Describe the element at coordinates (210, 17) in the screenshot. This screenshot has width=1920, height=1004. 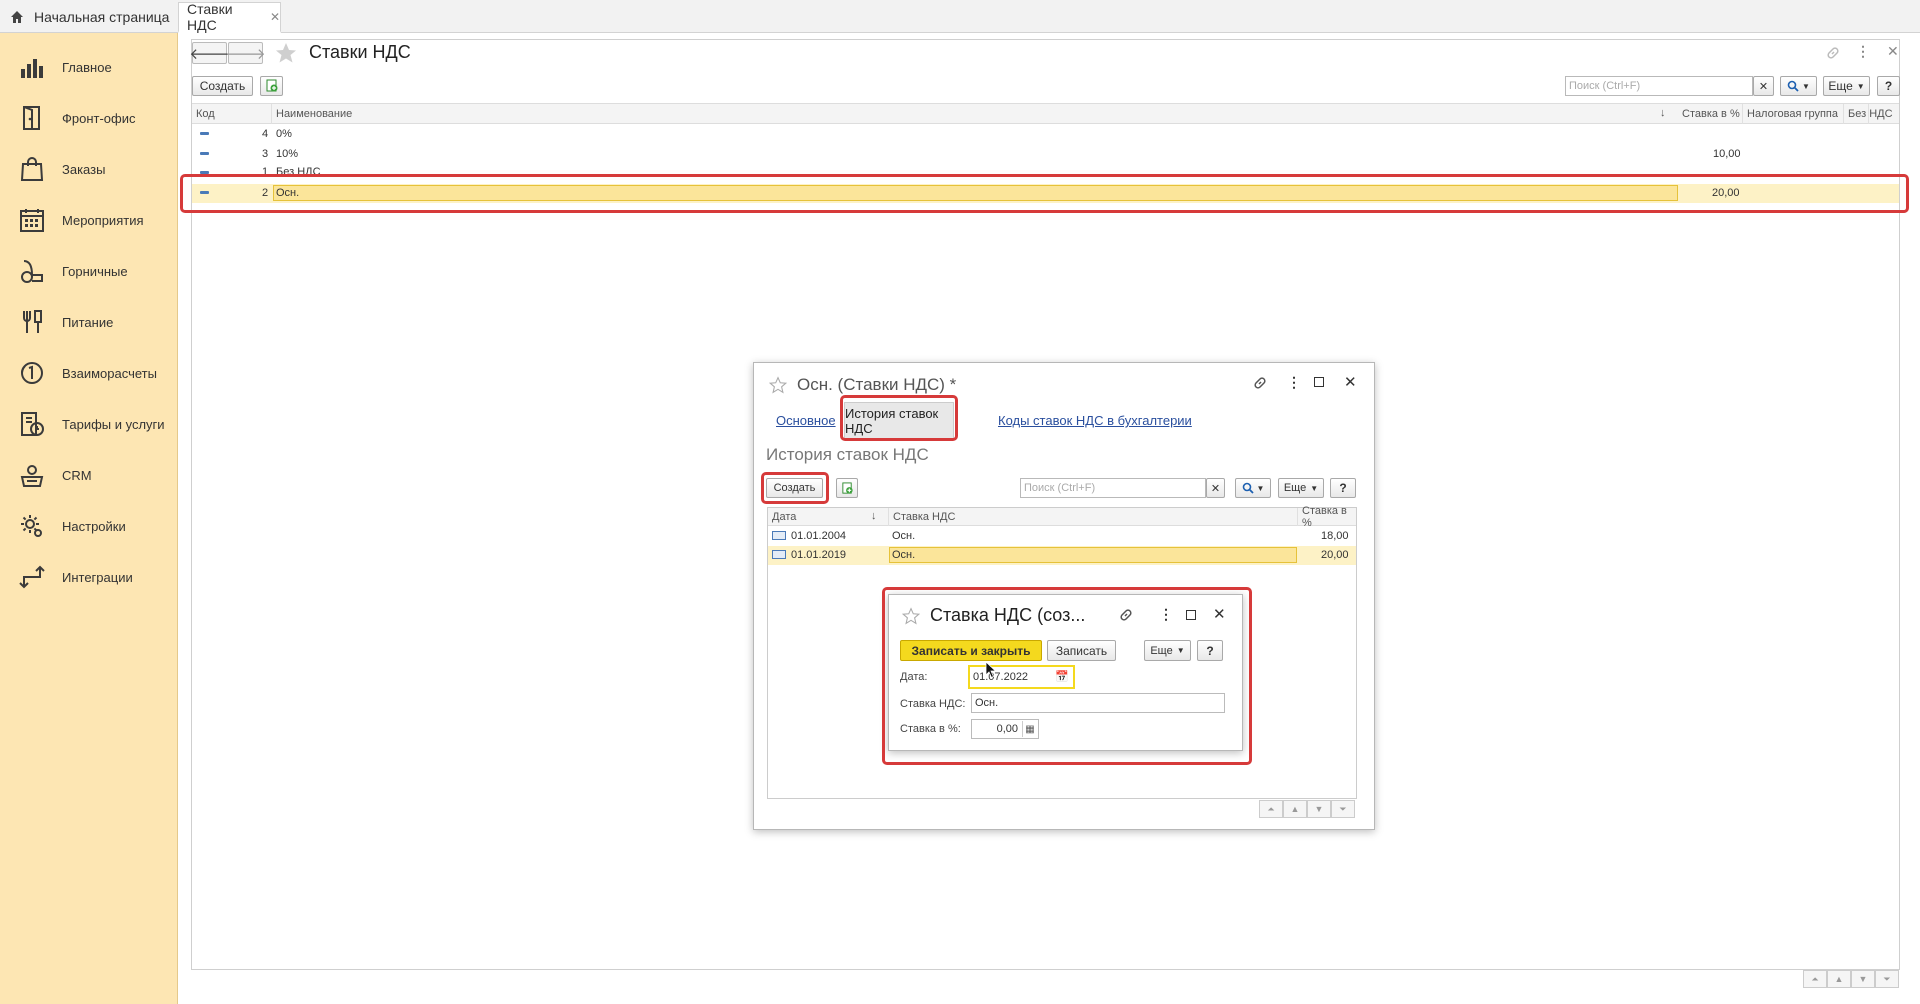
I see `tab-vat-rates-label: Ставки НДС` at that location.